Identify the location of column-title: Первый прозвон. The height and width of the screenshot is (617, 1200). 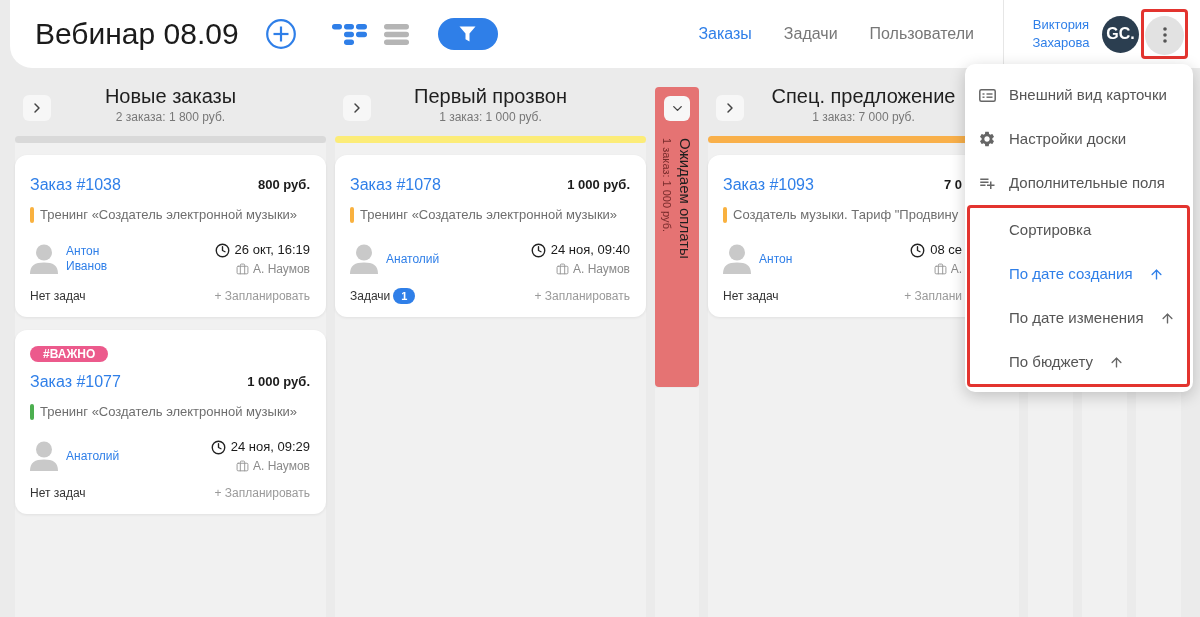
(490, 96).